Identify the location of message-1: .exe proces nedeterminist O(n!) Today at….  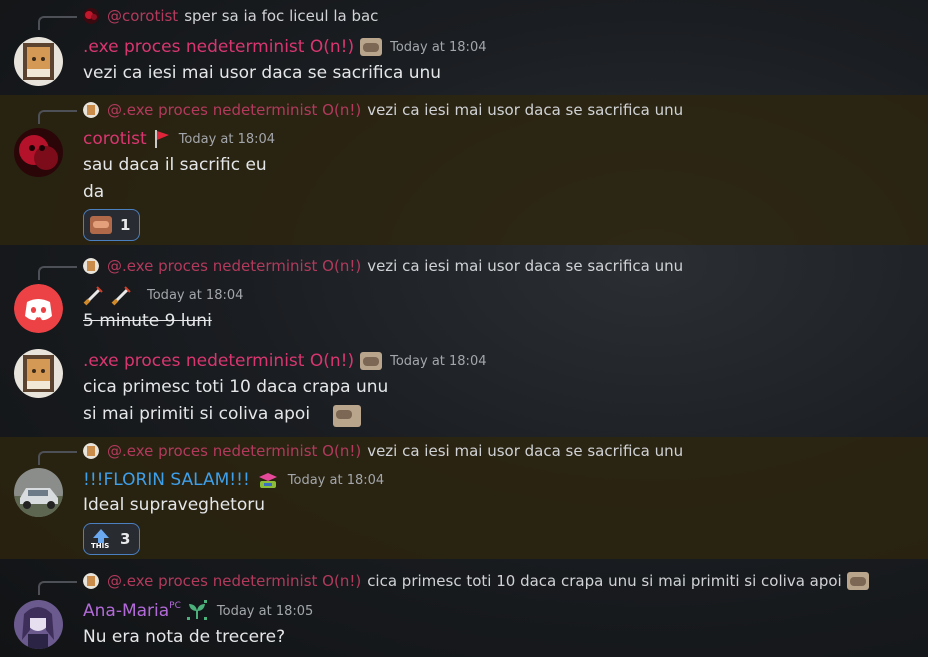
(464, 63).